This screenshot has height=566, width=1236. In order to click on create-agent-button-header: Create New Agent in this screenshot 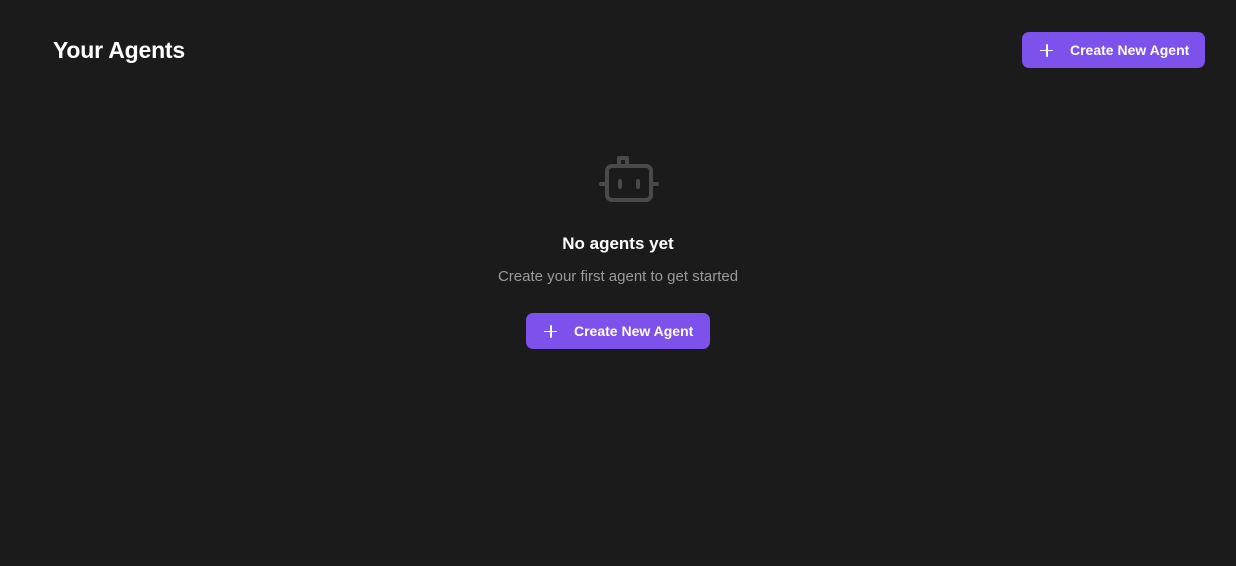, I will do `click(1113, 50)`.